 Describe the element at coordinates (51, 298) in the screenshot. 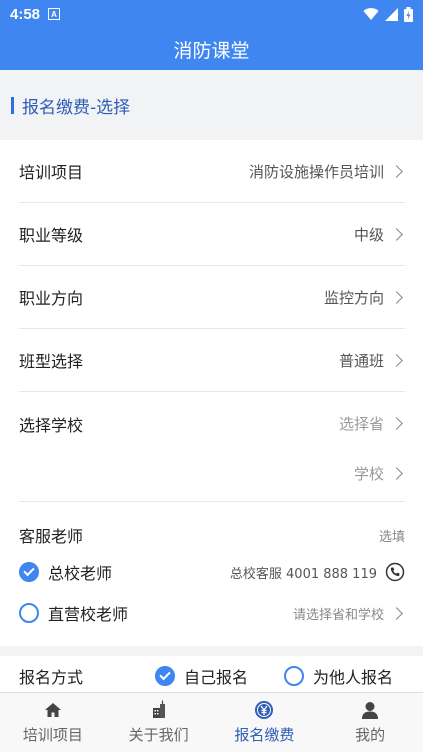

I see `row-label: 职业方向` at that location.